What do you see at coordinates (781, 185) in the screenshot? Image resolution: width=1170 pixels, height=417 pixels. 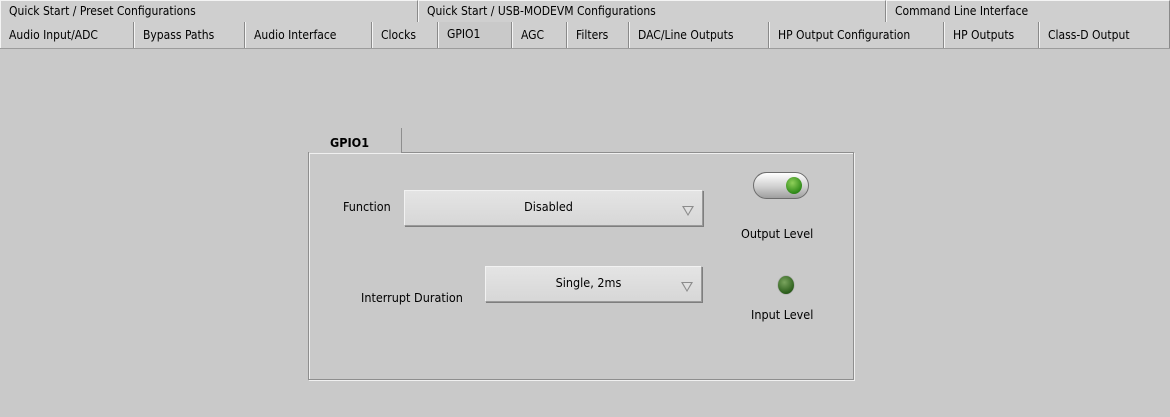 I see `output-level-toggle` at bounding box center [781, 185].